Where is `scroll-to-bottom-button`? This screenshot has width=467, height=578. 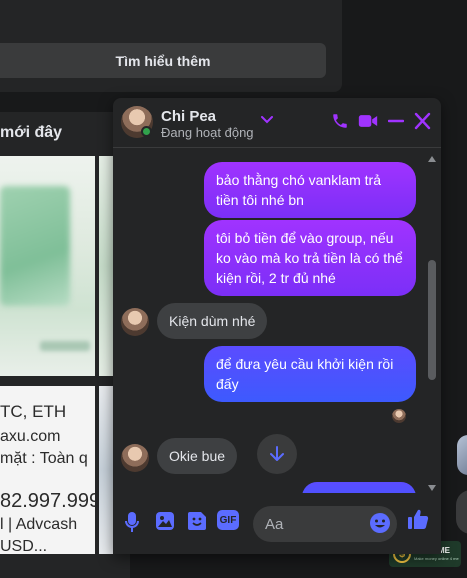 scroll-to-bottom-button is located at coordinates (277, 454).